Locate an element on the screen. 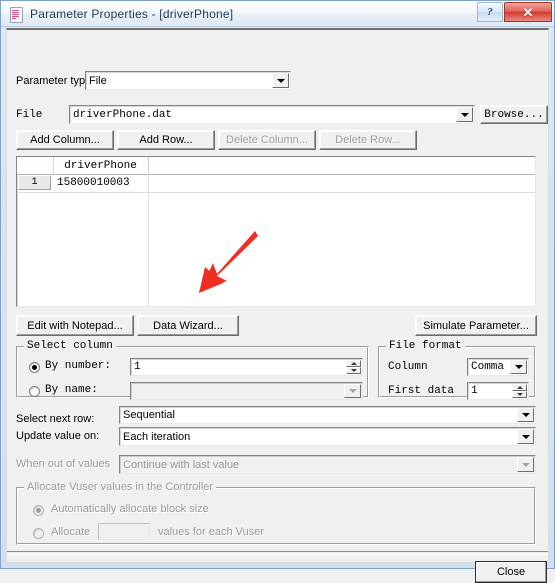  parameter-type-label: Parameter type: is located at coordinates (55, 81).